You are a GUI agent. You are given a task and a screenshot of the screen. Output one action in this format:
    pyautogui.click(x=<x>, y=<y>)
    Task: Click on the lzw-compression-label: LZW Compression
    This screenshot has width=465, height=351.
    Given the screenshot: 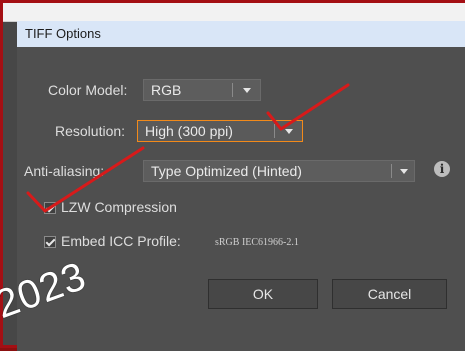 What is the action you would take?
    pyautogui.click(x=119, y=207)
    